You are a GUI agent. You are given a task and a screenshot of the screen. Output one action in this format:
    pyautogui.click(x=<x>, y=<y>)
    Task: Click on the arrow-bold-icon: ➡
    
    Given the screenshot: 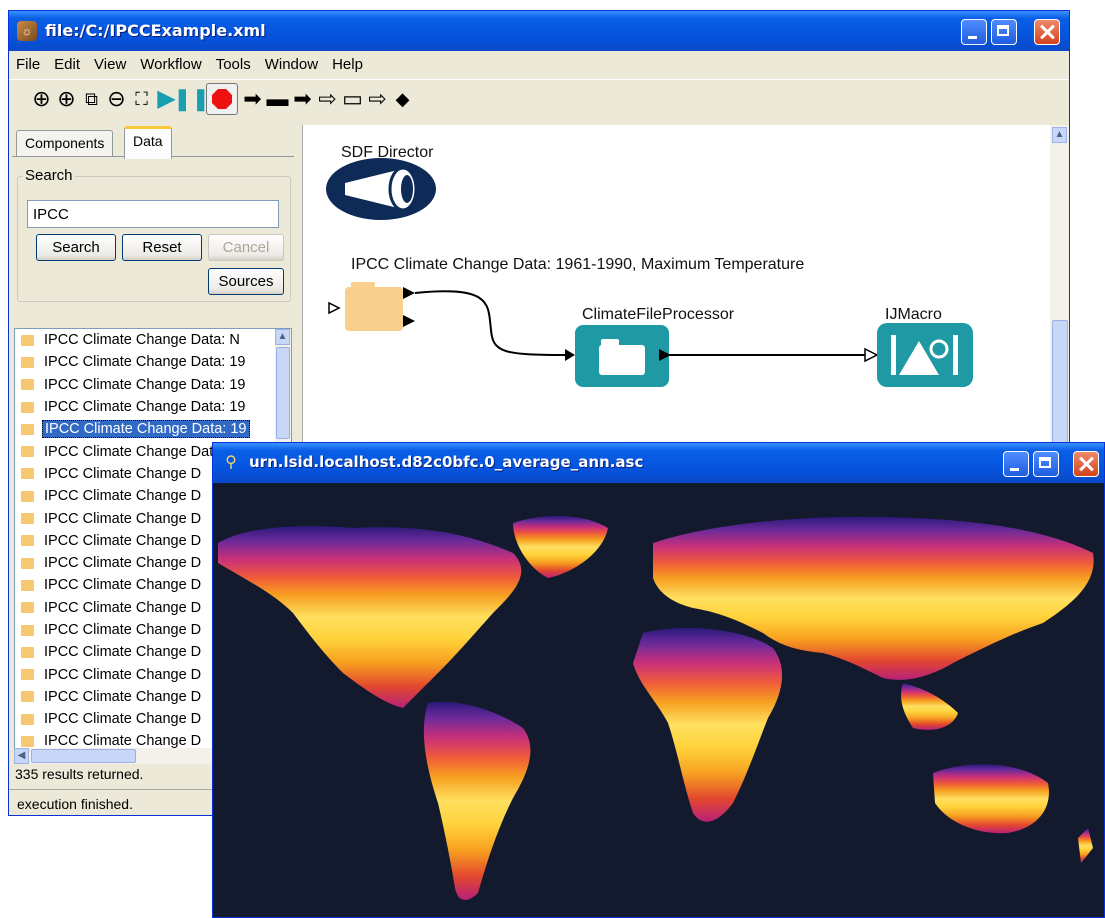 What is the action you would take?
    pyautogui.click(x=302, y=99)
    